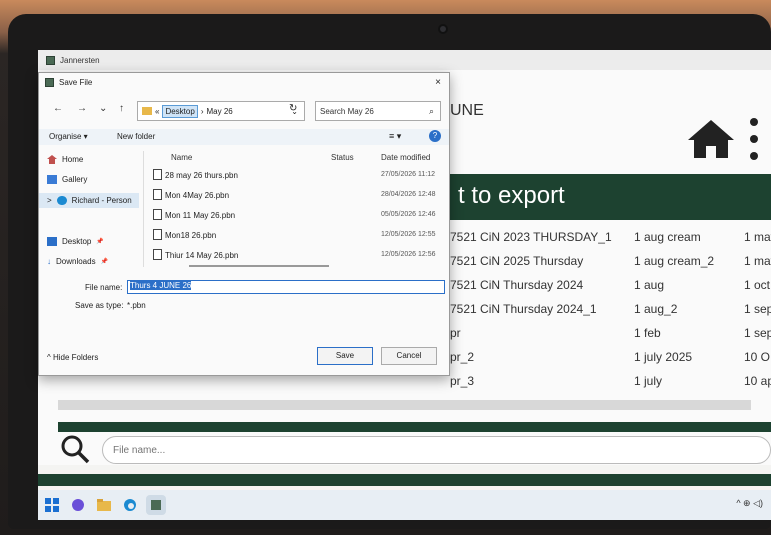 The width and height of the screenshot is (771, 535). I want to click on file-date: 27/05/2026 11:12, so click(408, 174).